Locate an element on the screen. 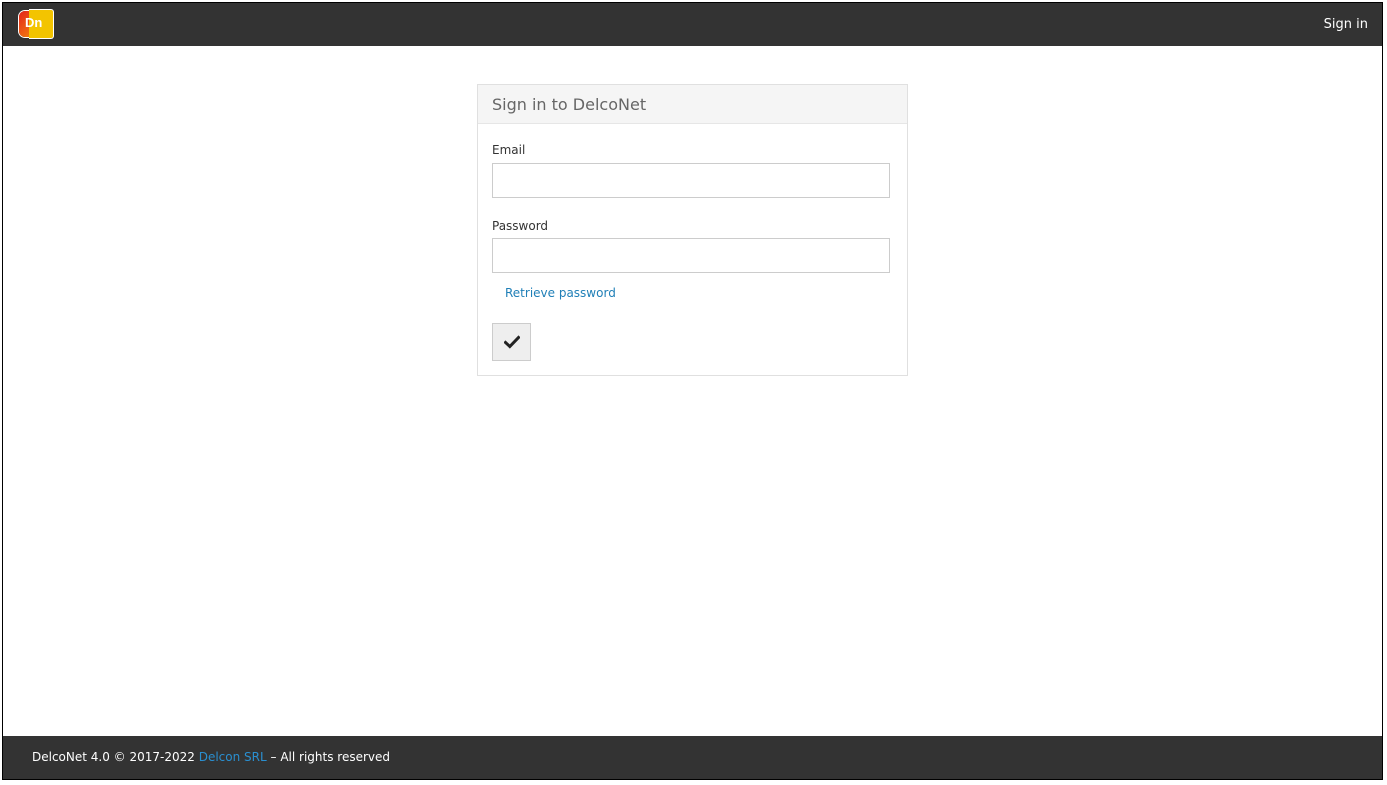 This screenshot has height=785, width=1387. submit-button is located at coordinates (511, 342).